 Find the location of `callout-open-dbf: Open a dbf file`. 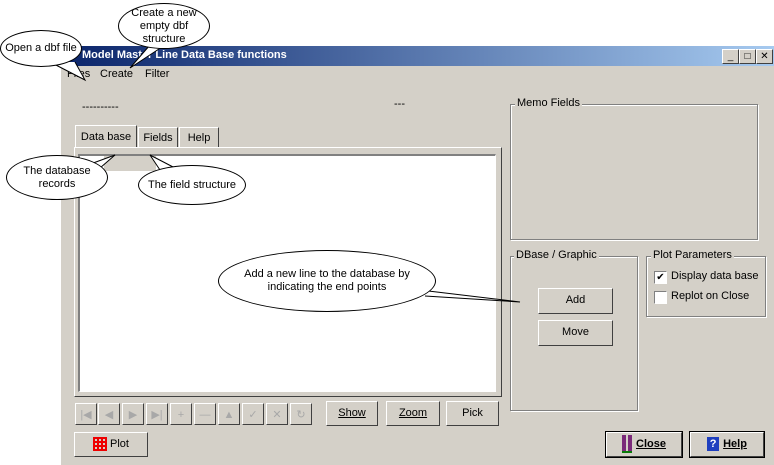

callout-open-dbf: Open a dbf file is located at coordinates (41, 48).